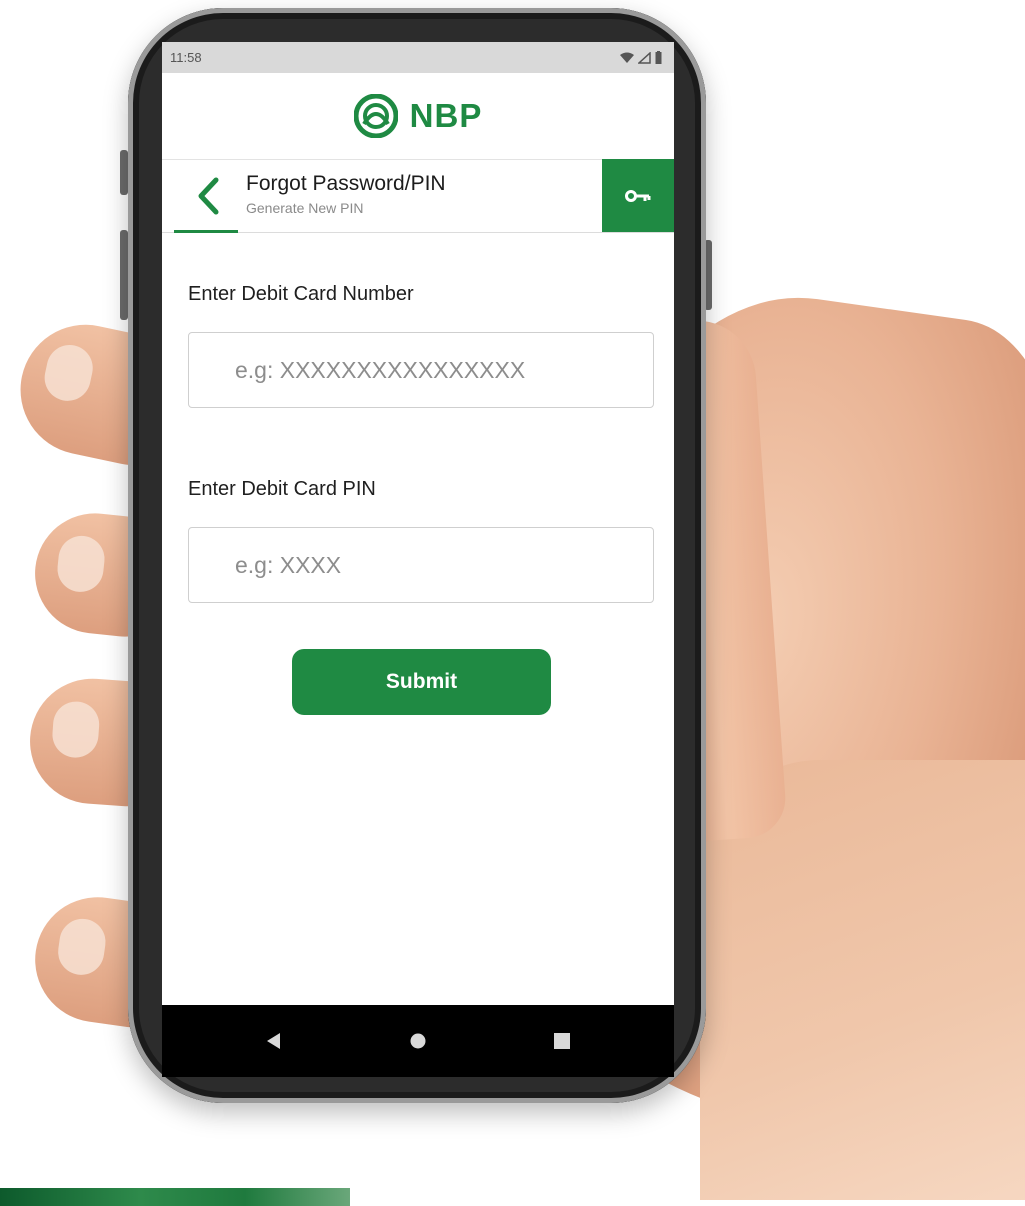 This screenshot has height=1206, width=1025. What do you see at coordinates (658, 57) in the screenshot?
I see `battery-icon` at bounding box center [658, 57].